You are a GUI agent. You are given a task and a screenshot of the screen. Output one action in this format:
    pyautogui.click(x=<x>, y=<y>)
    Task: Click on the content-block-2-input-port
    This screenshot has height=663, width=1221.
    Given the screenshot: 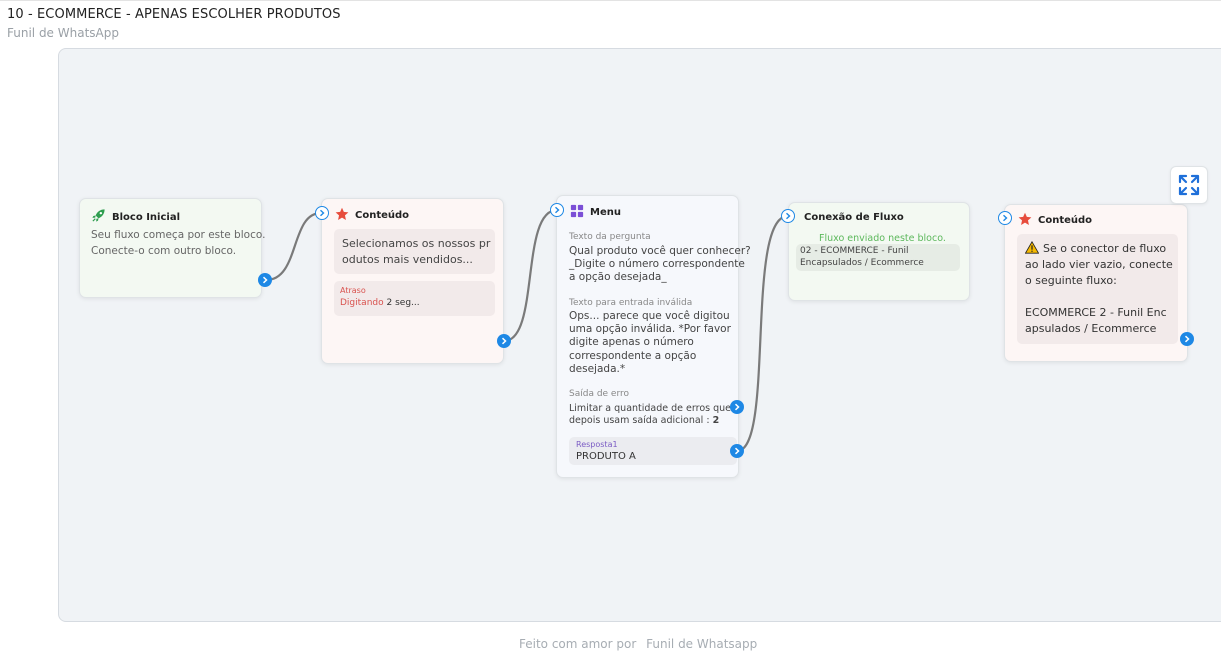 What is the action you would take?
    pyautogui.click(x=1005, y=218)
    